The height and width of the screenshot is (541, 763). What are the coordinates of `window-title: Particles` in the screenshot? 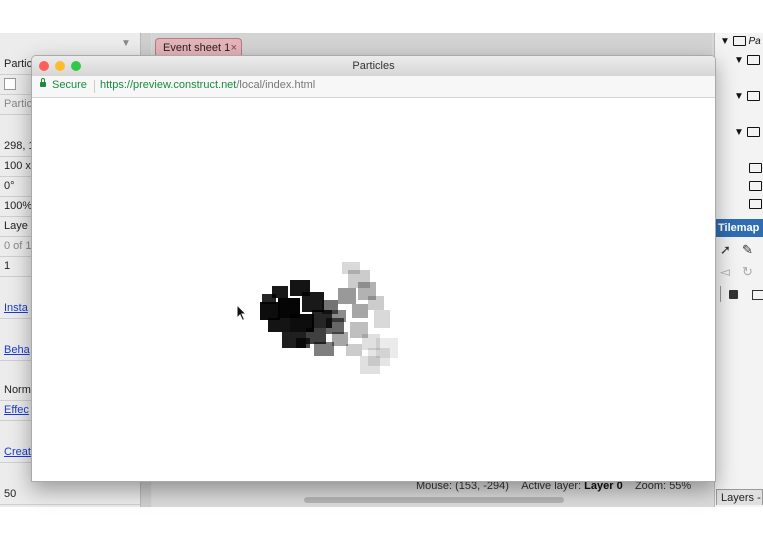 It's located at (373, 66).